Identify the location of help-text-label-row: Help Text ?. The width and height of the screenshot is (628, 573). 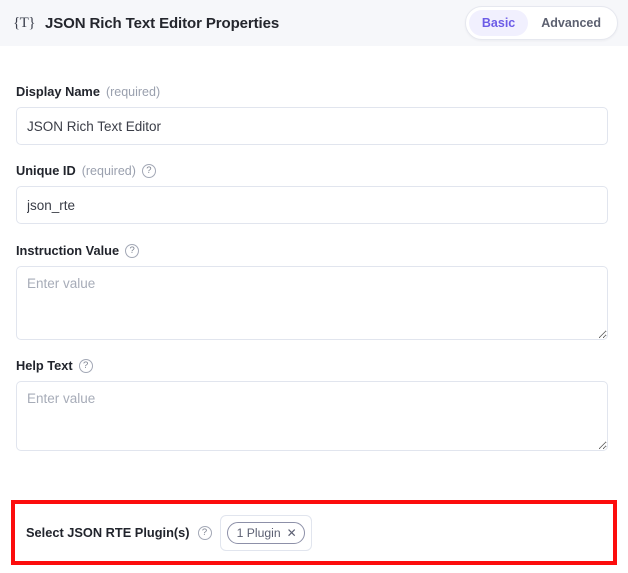
(314, 365).